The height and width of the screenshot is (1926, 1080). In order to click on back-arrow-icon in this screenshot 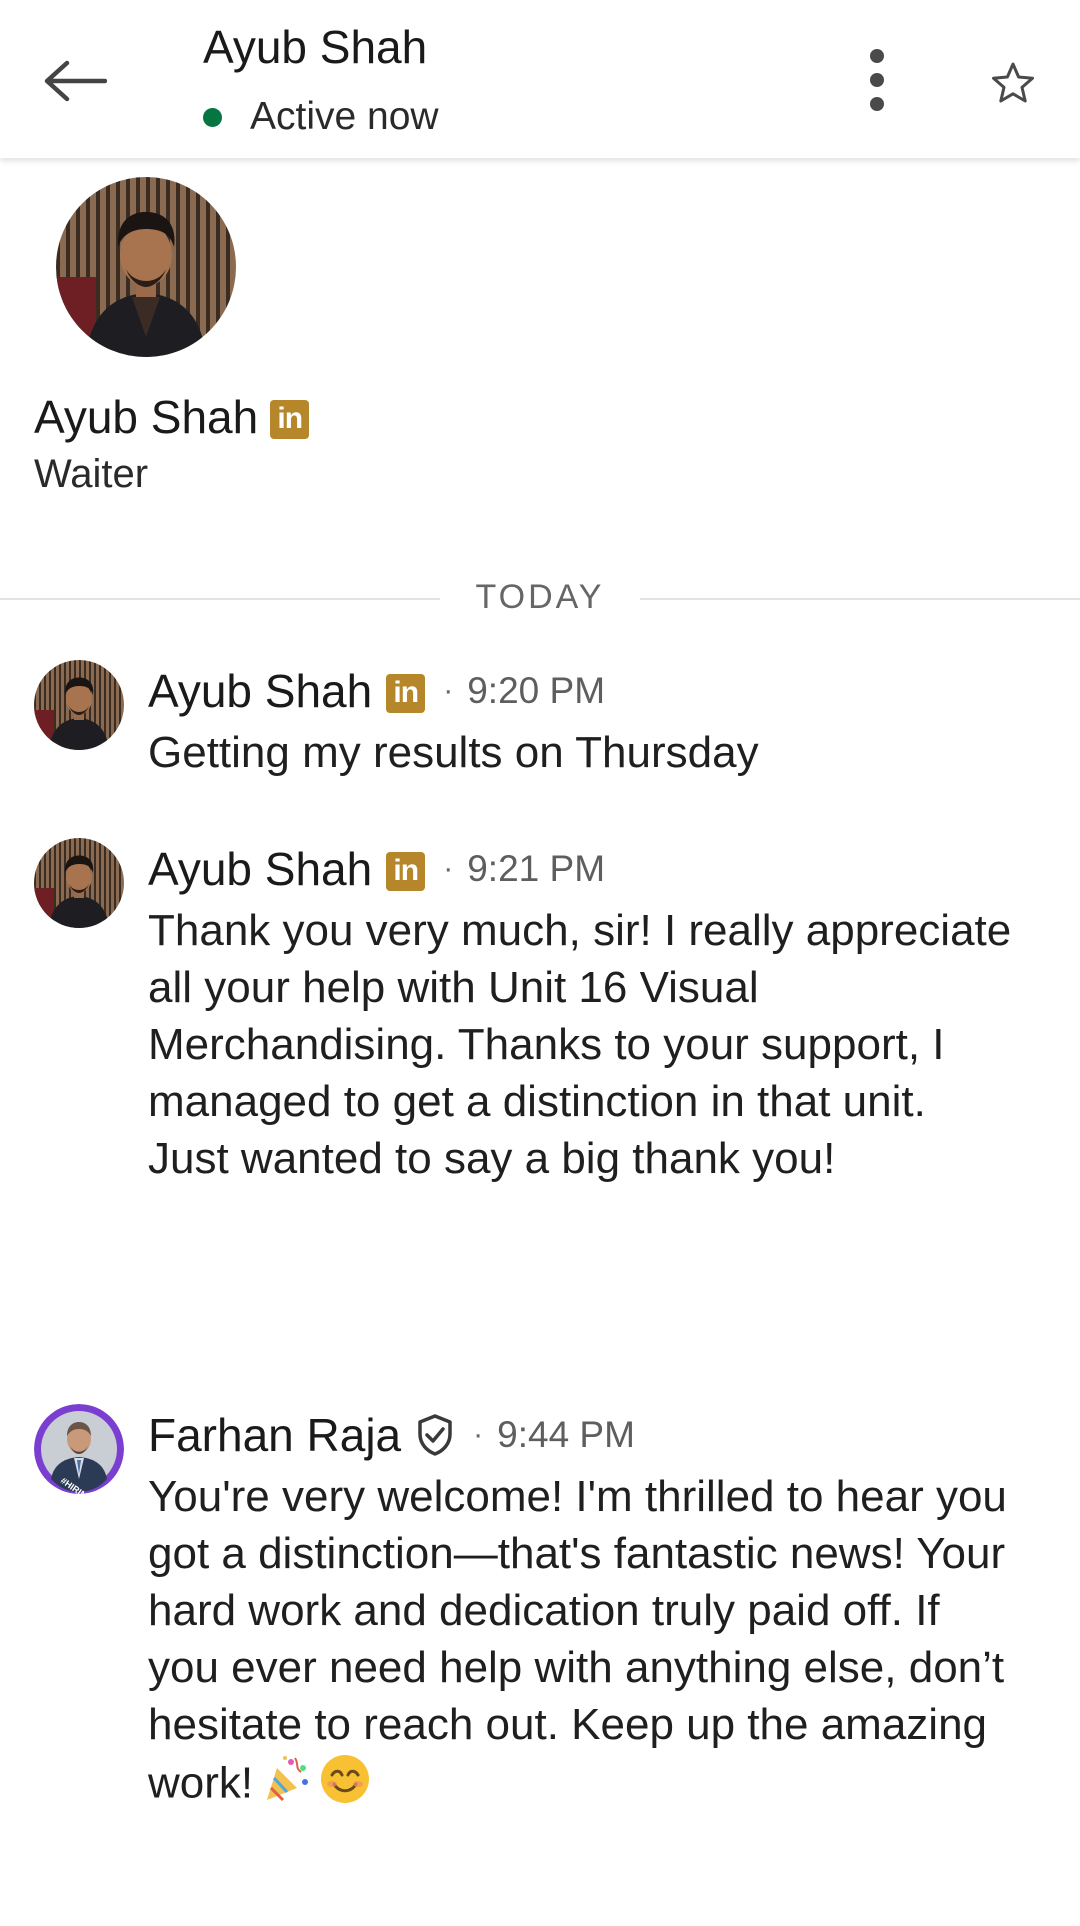, I will do `click(75, 81)`.